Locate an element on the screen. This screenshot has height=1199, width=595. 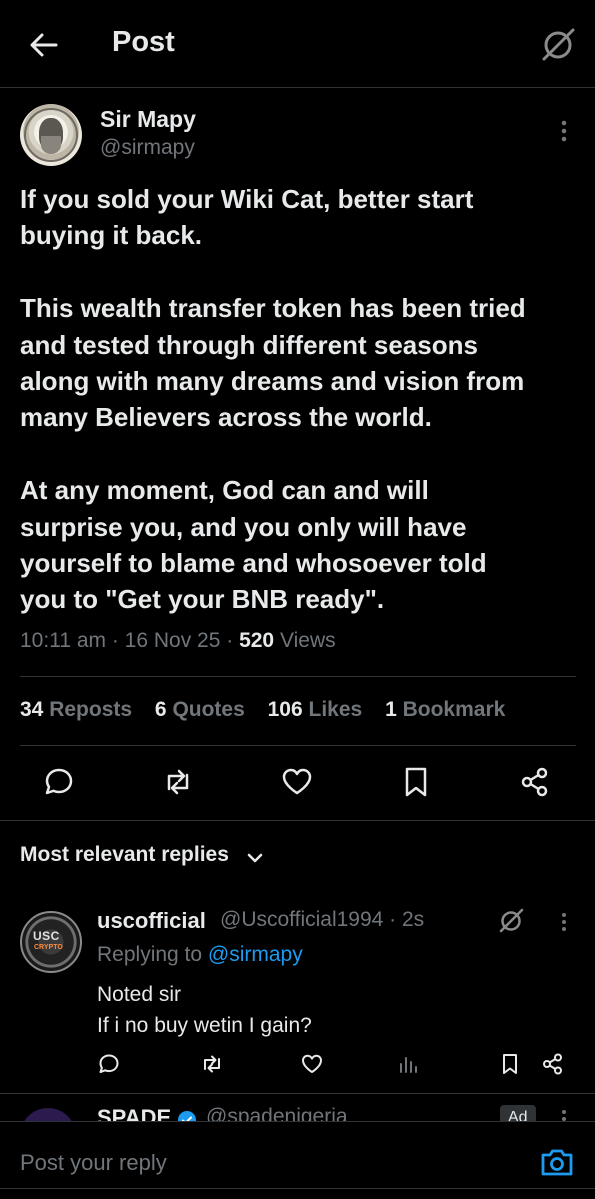
replying-to: Replying to @sirmapy is located at coordinates (200, 954).